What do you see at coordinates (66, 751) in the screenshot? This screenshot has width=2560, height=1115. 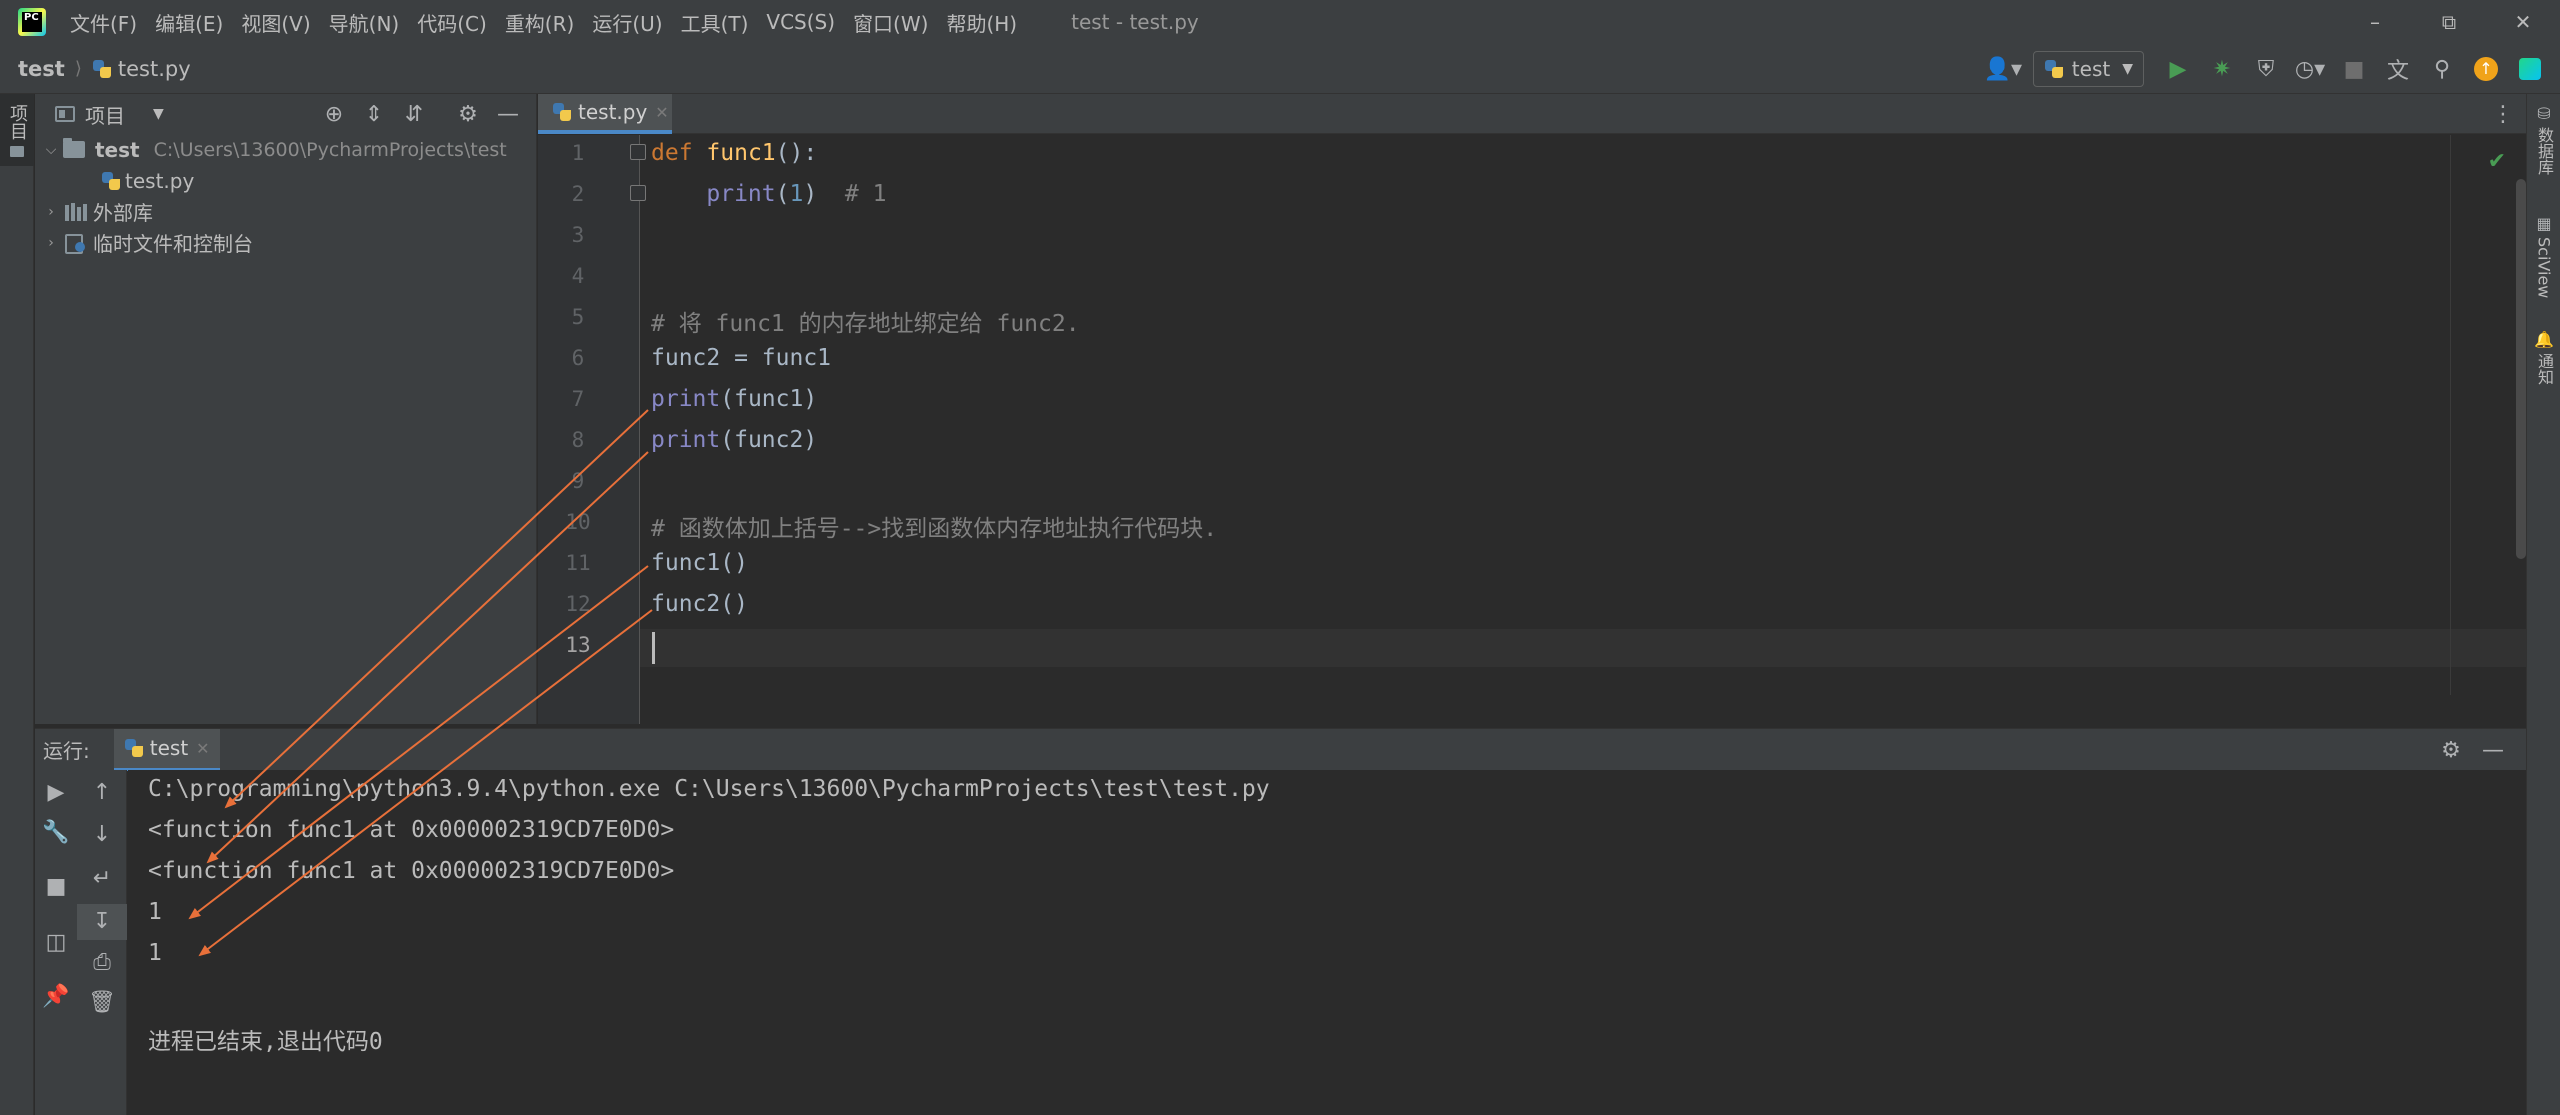 I see `run-panel-label: 运行:` at bounding box center [66, 751].